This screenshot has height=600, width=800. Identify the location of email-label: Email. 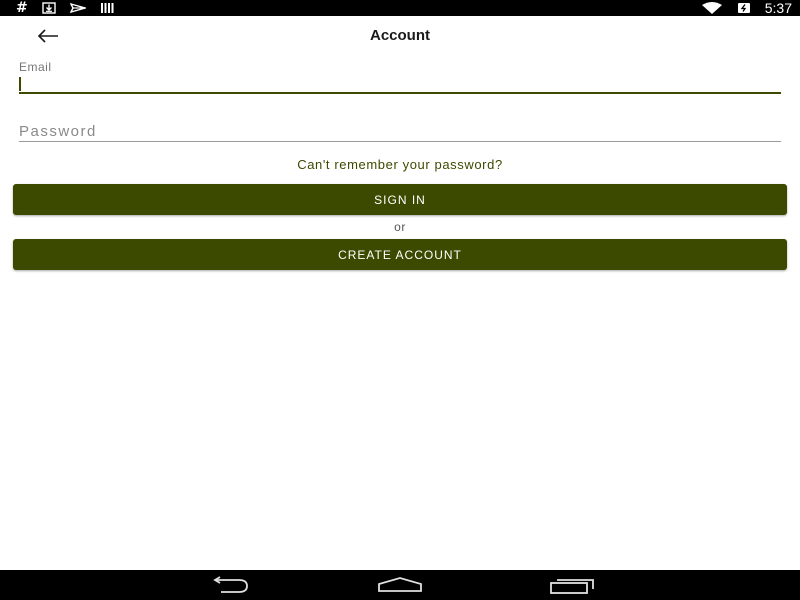
(35, 67).